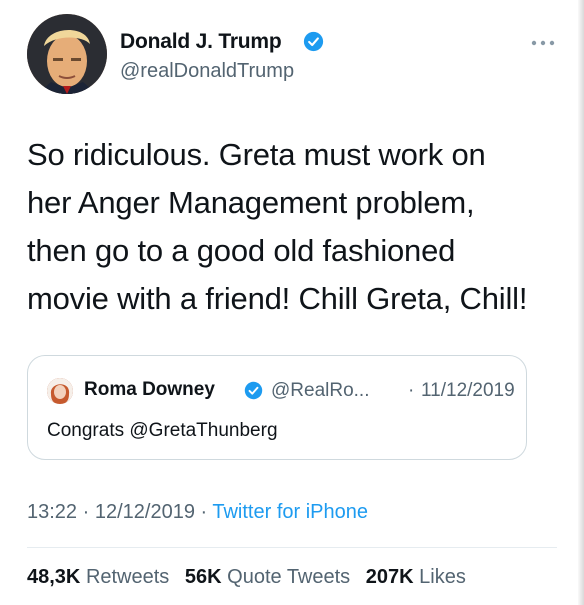 The height and width of the screenshot is (605, 584). I want to click on more-options-icon, so click(543, 43).